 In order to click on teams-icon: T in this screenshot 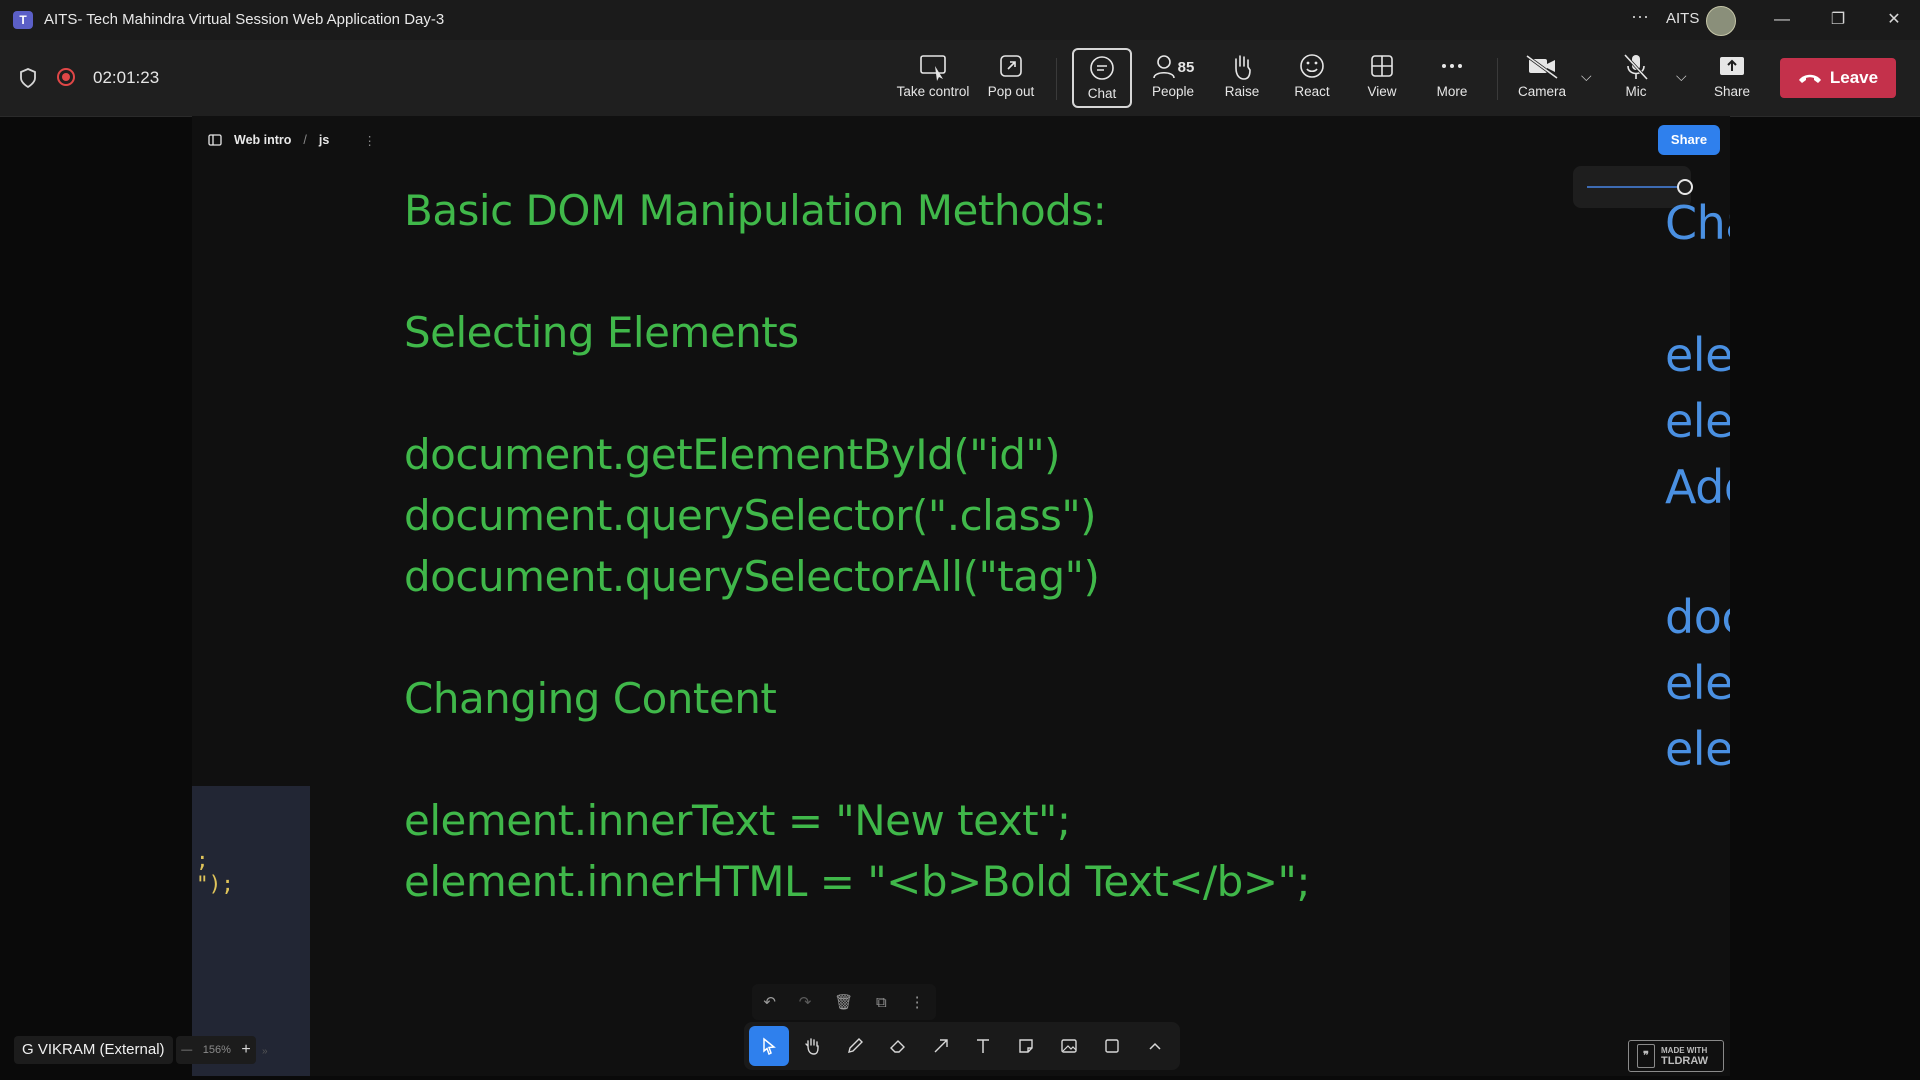, I will do `click(23, 20)`.